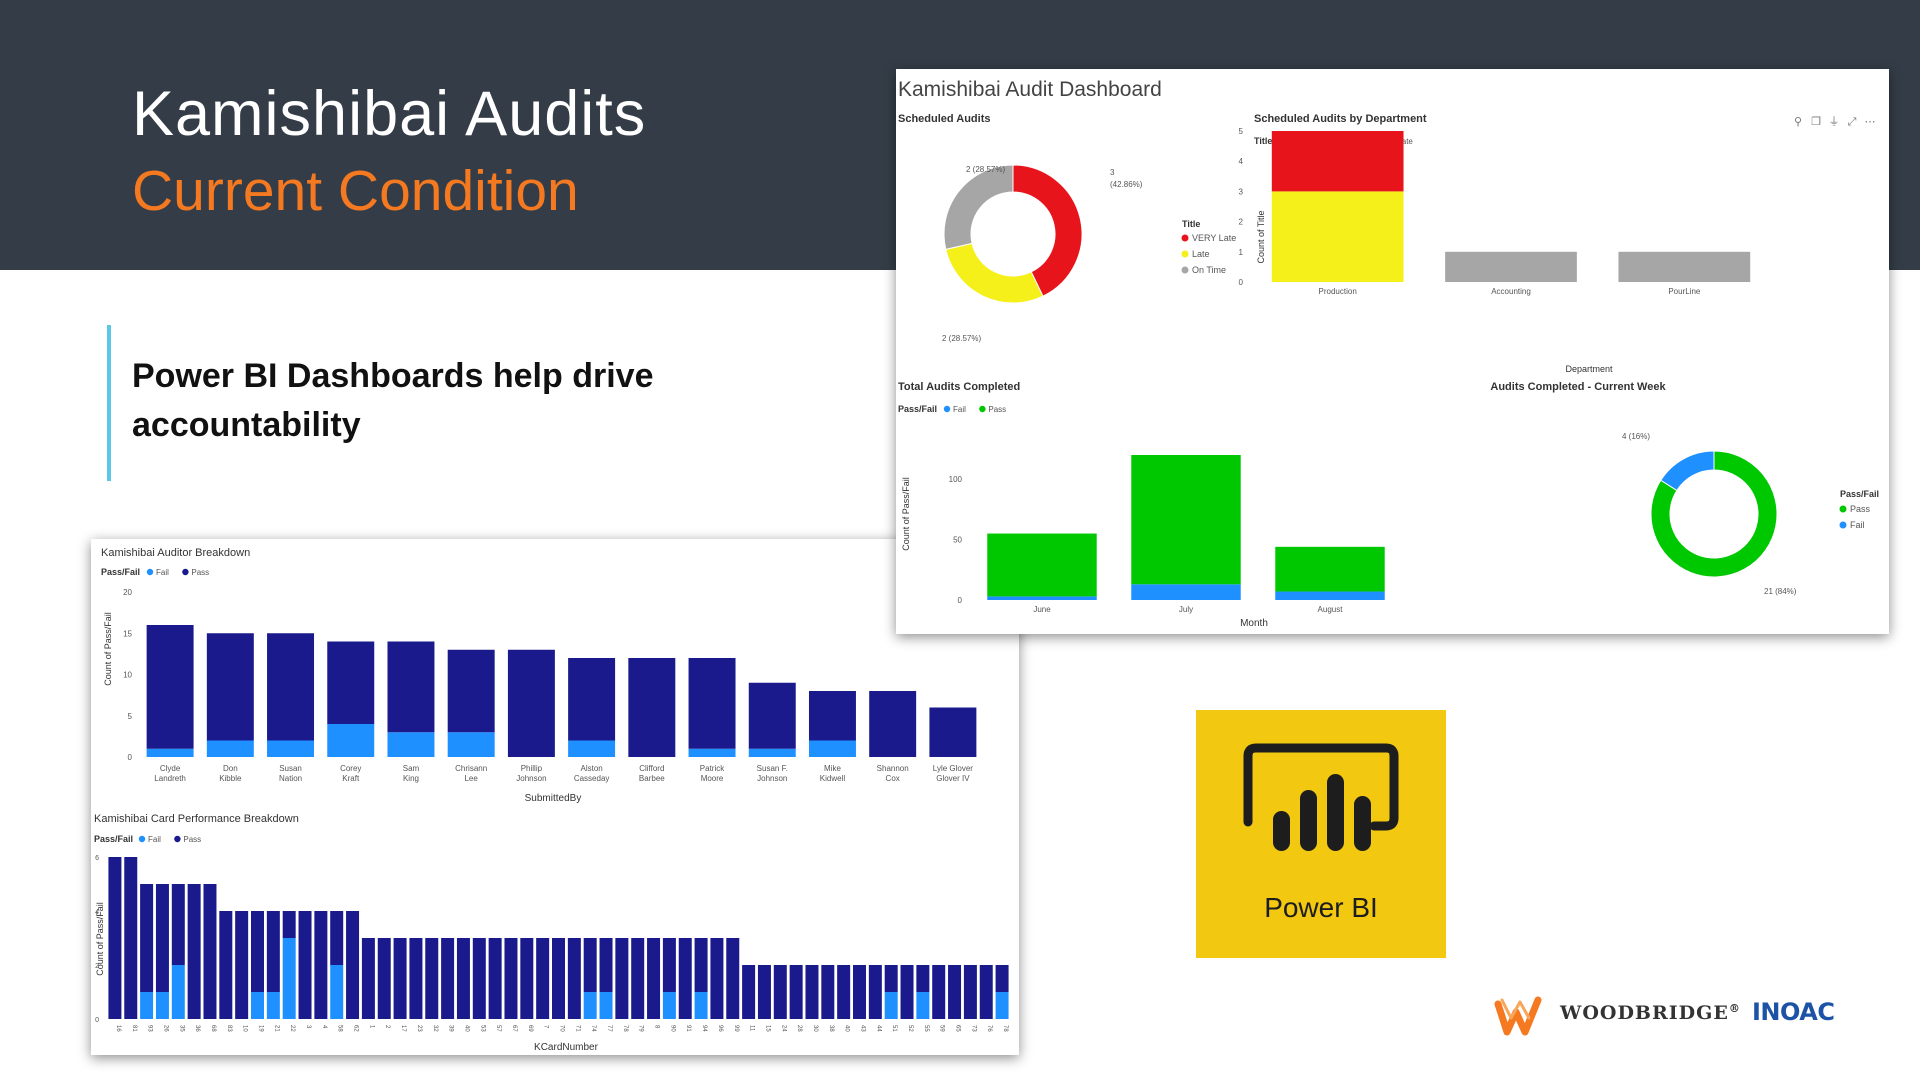 Image resolution: width=1920 pixels, height=1078 pixels. I want to click on x-tick-label: 73, so click(973, 1028).